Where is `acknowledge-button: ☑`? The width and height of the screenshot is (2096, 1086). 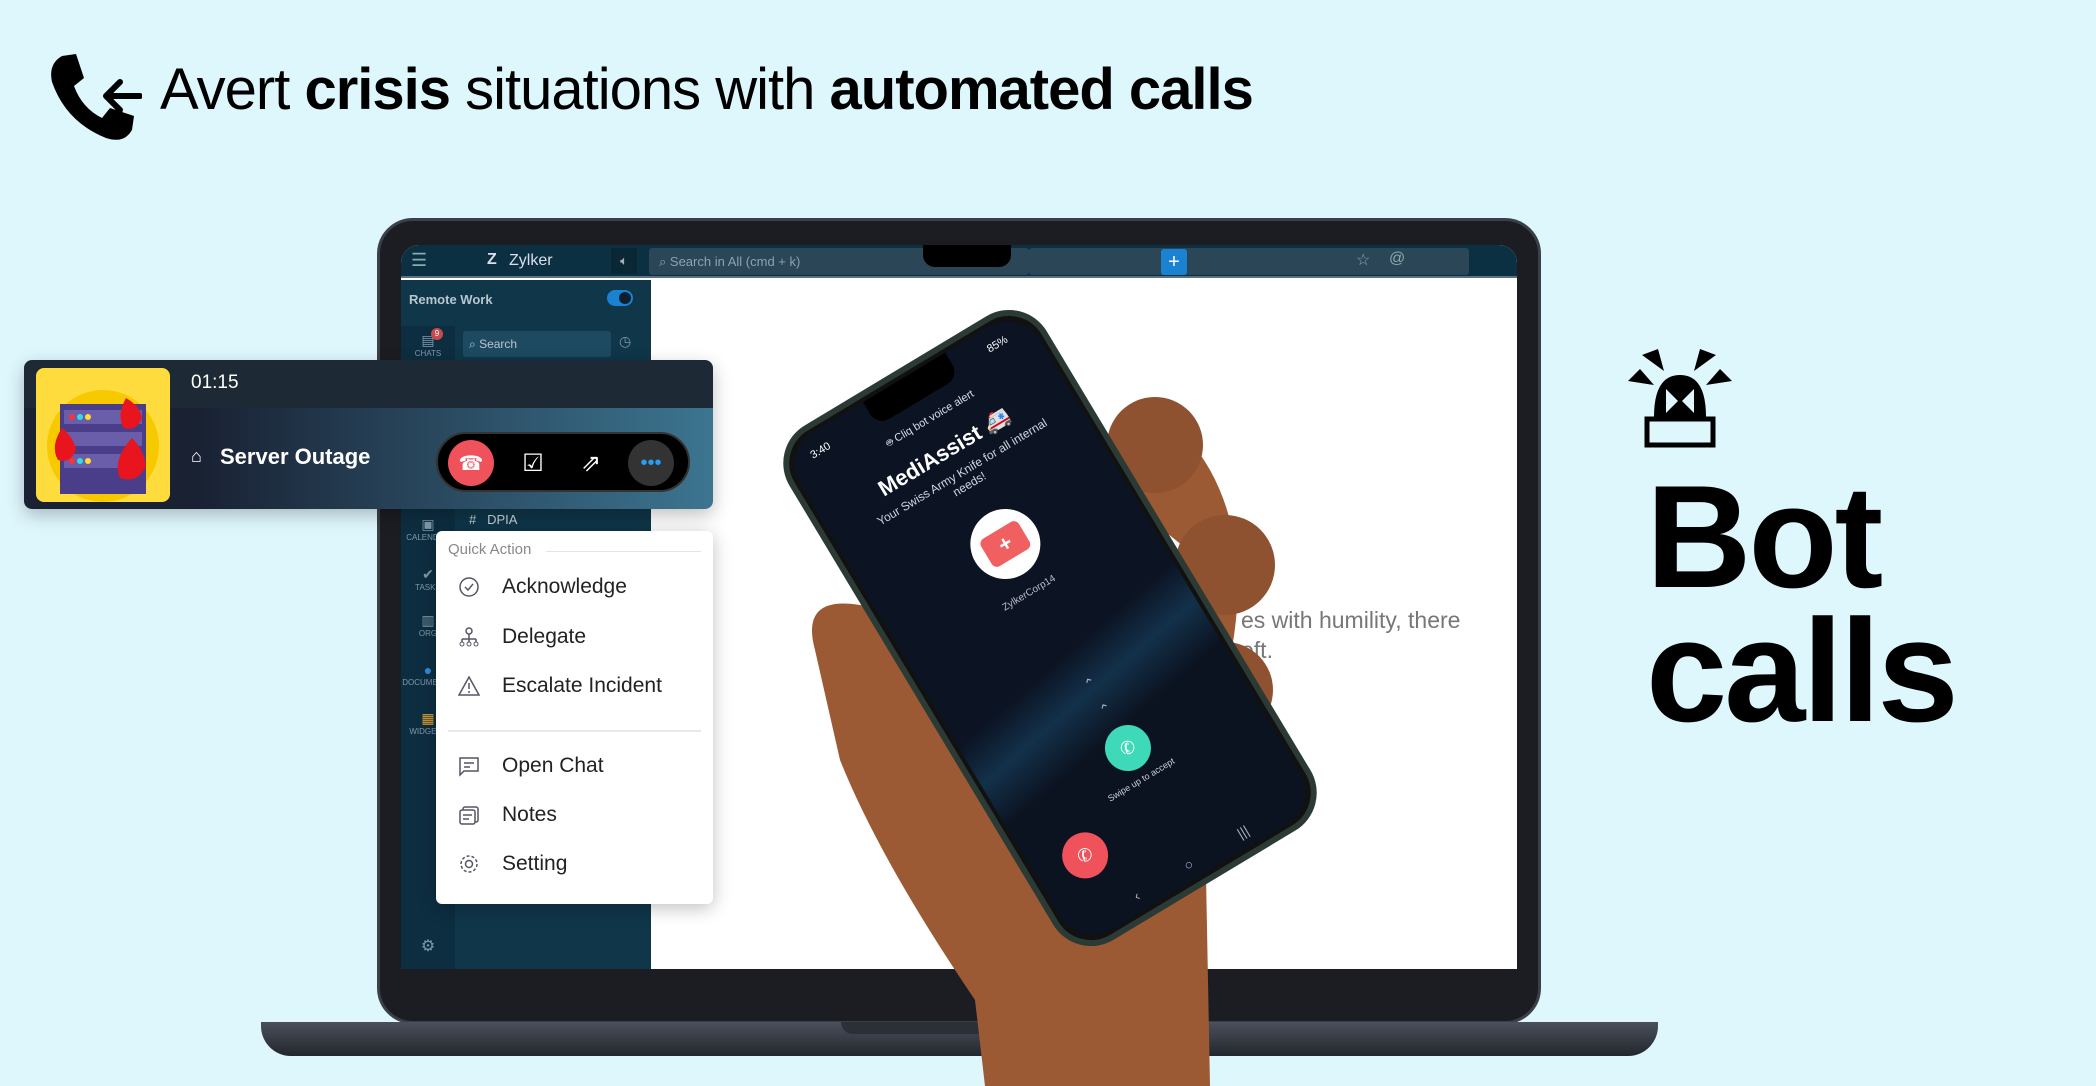
acknowledge-button: ☑ is located at coordinates (533, 463).